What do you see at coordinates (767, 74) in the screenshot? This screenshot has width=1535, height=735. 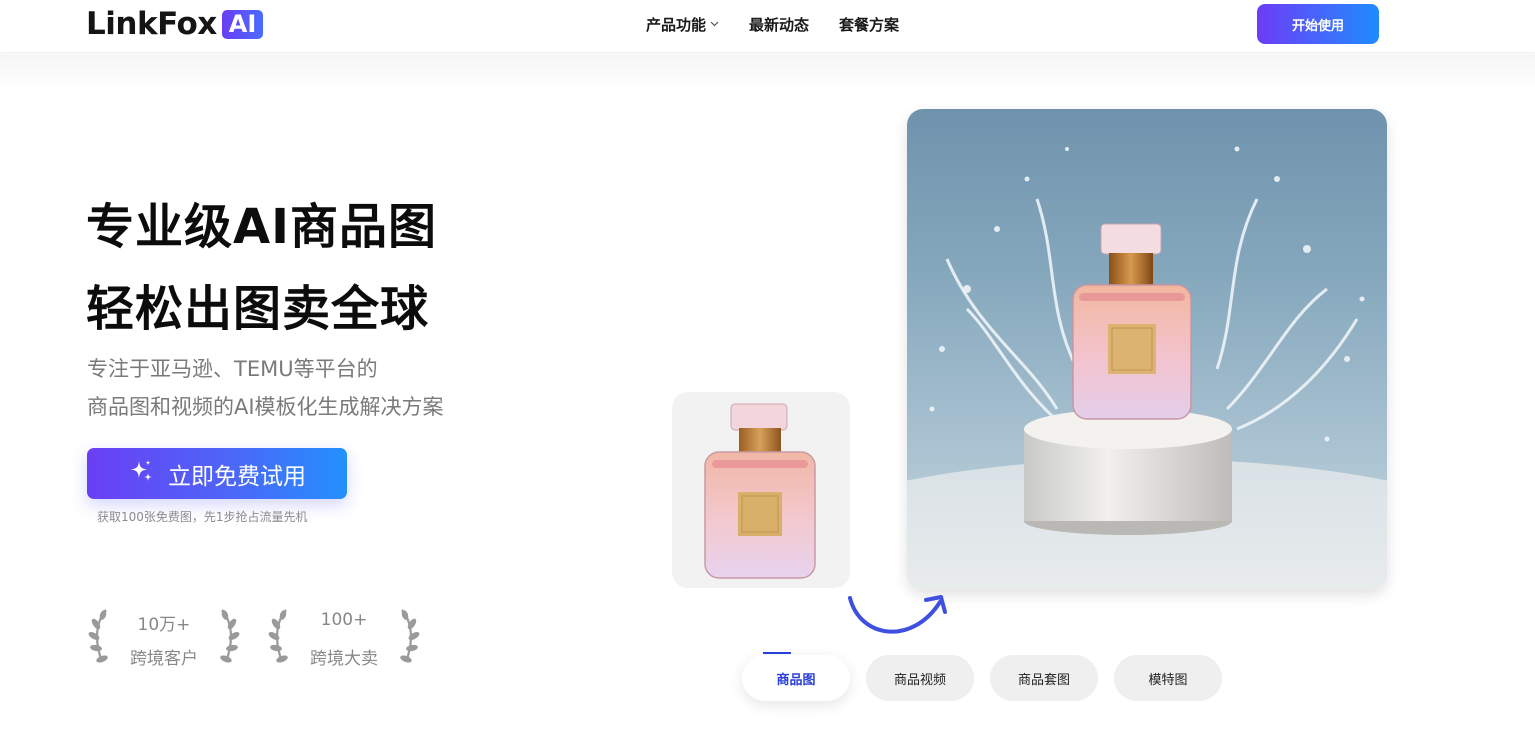 I see `header-shadow-fade` at bounding box center [767, 74].